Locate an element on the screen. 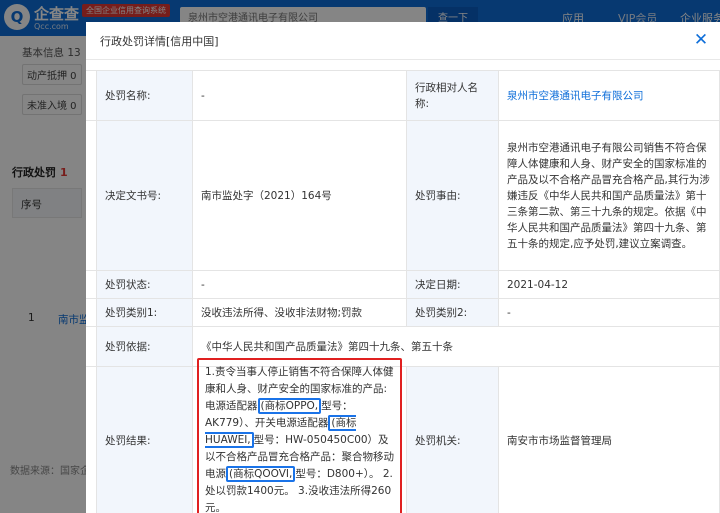 This screenshot has width=720, height=513. value-penalty-name: - is located at coordinates (299, 95).